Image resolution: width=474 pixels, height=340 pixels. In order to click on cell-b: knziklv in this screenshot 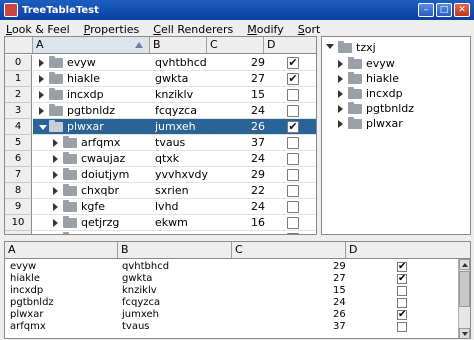, I will do `click(174, 94)`.